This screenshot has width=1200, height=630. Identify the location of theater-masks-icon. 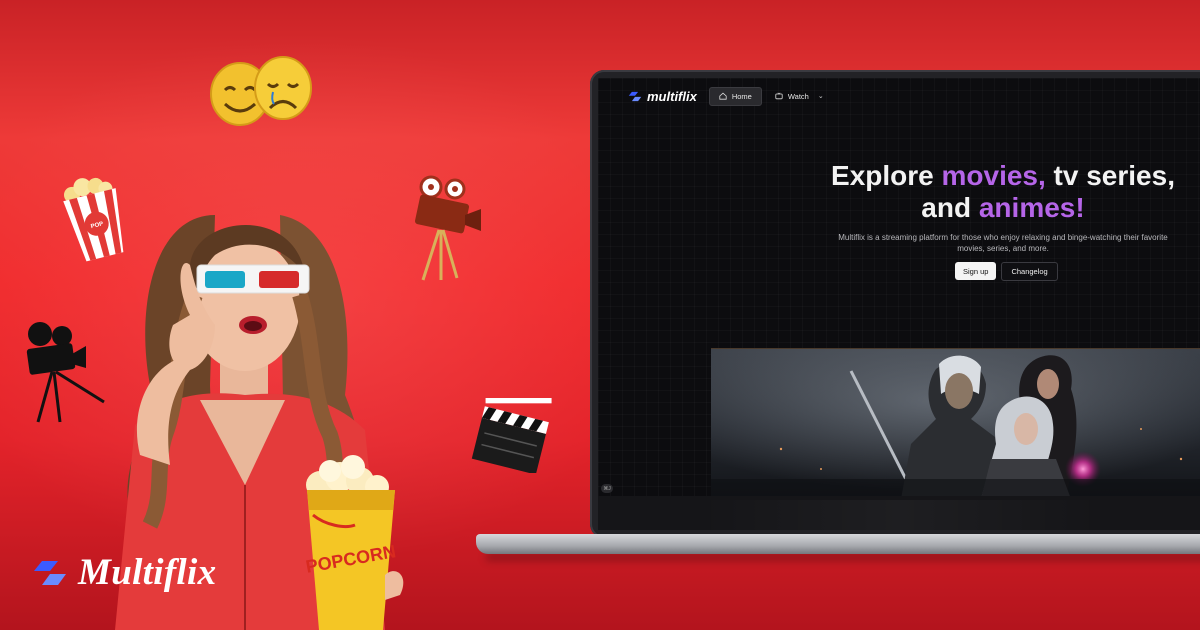
(261, 91).